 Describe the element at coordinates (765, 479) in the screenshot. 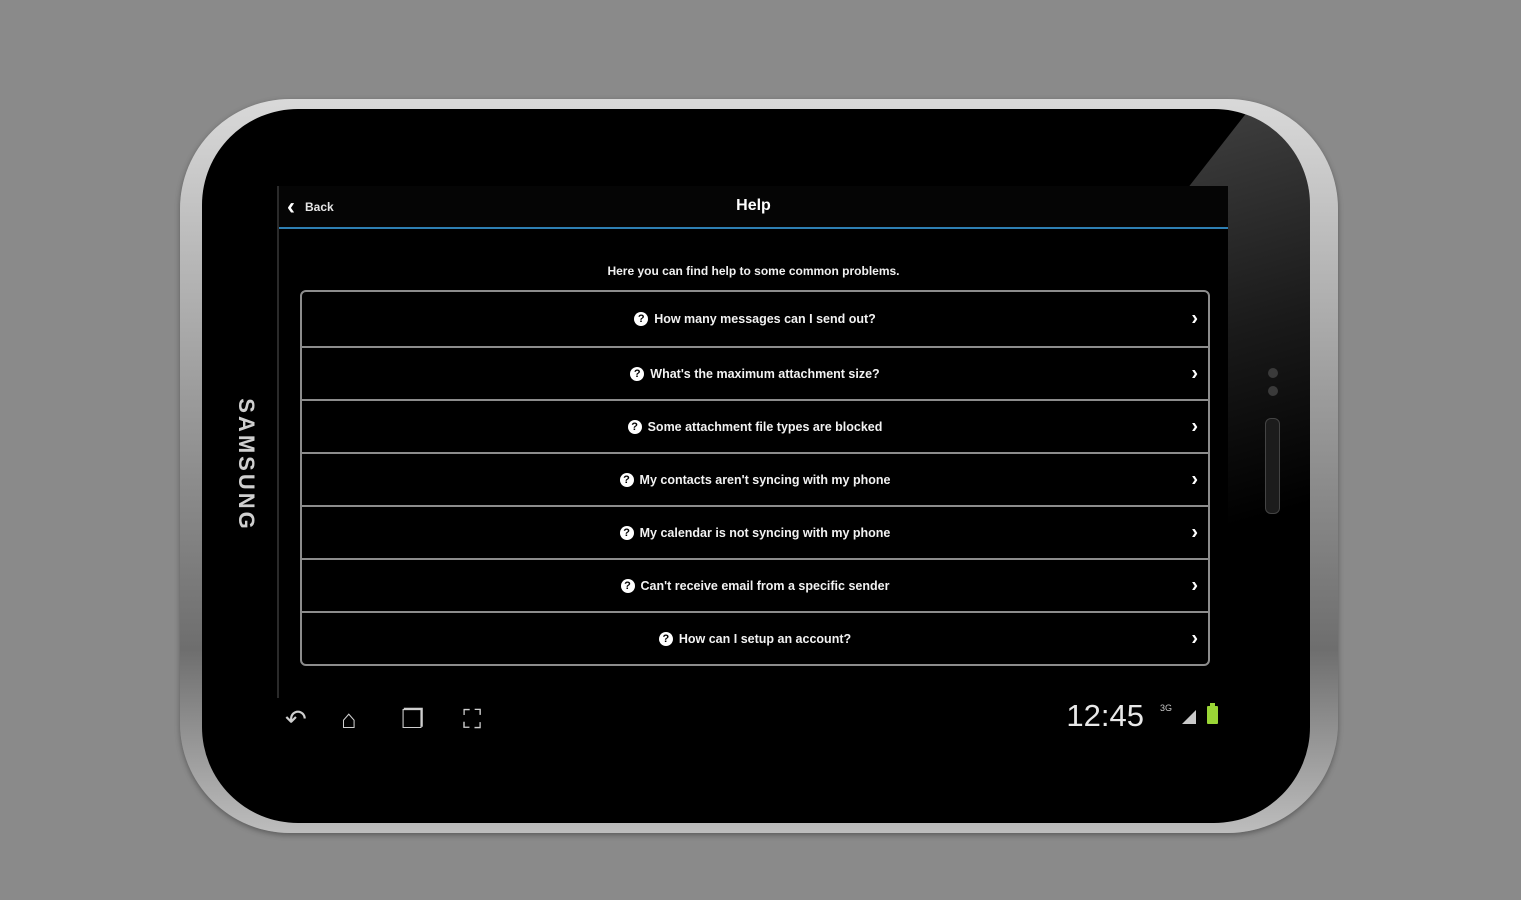

I see `faq-question: My contacts aren't syncing with my phone` at that location.